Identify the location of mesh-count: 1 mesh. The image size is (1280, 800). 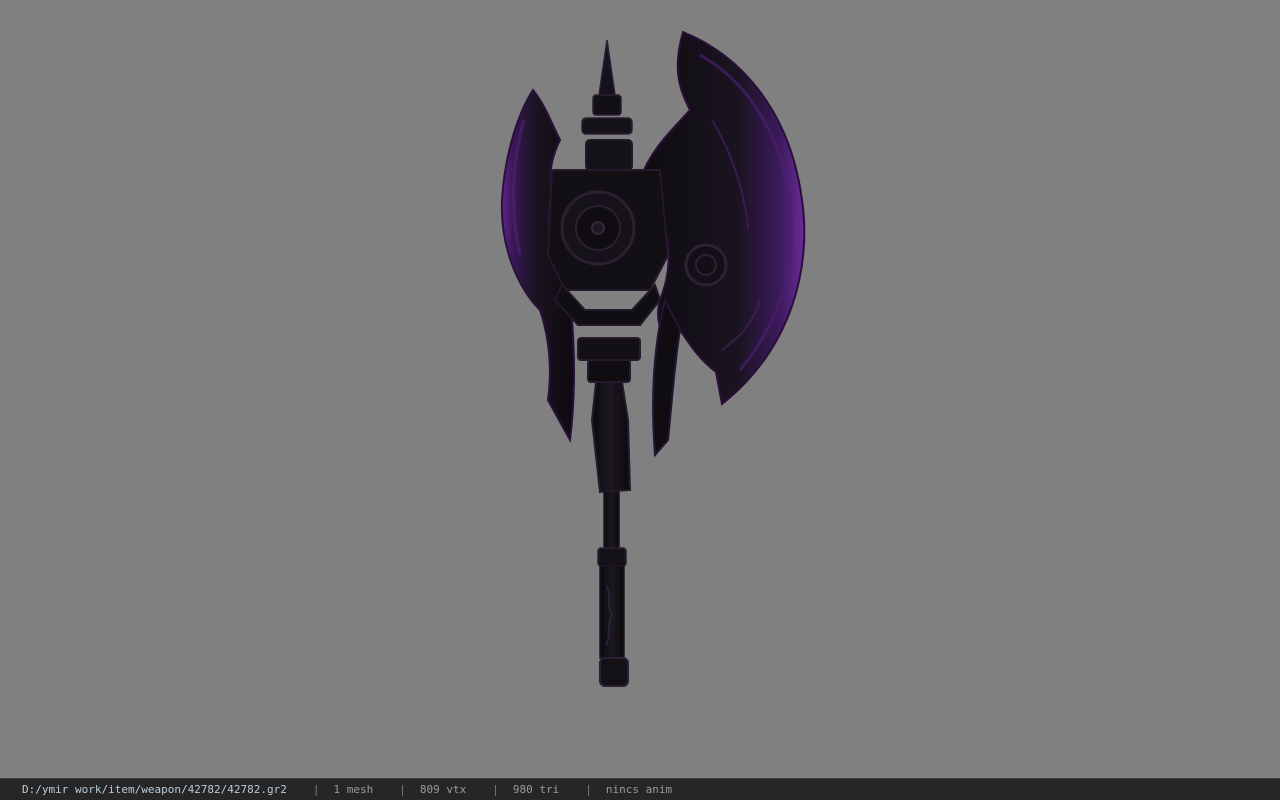
(353, 789).